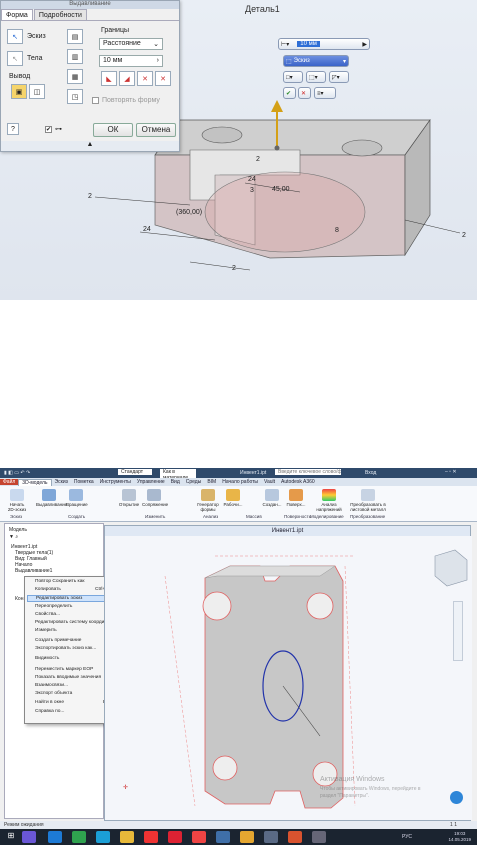  I want to click on material-select: Стандарт, so click(135, 472).